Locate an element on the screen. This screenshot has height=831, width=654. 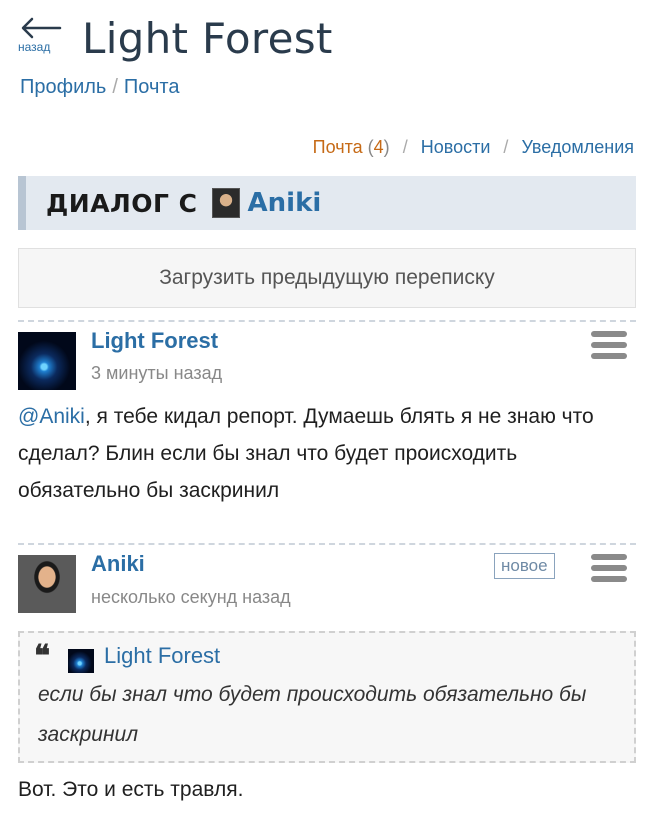
quote-icon: ❝ is located at coordinates (42, 656).